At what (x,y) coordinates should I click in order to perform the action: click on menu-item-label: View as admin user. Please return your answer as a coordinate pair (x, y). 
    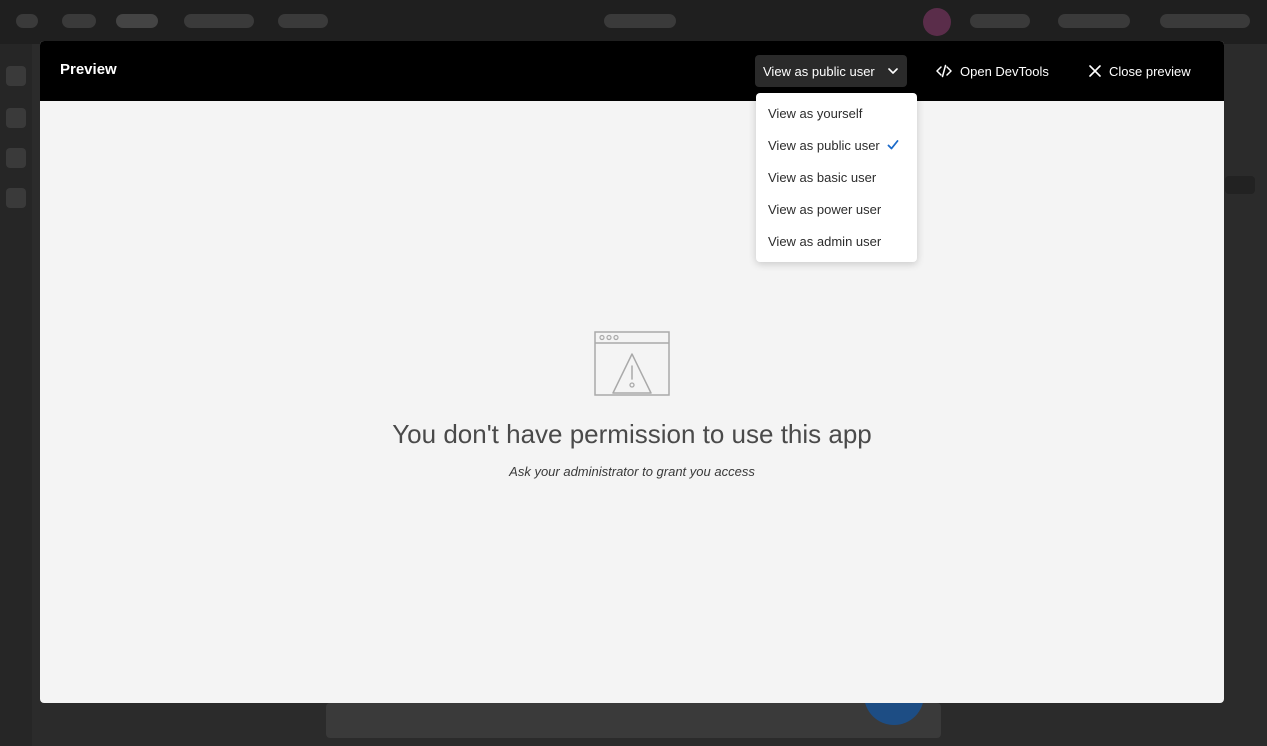
    Looking at the image, I should click on (825, 241).